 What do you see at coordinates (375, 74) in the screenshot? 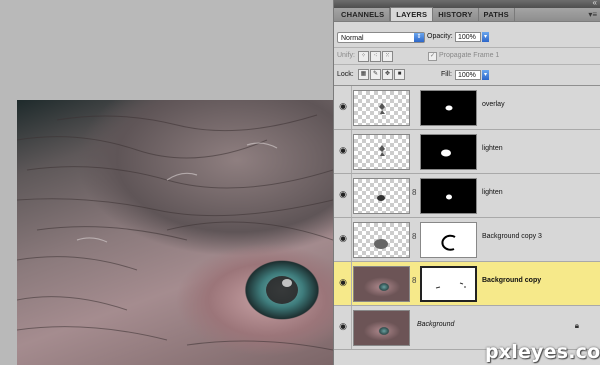
I see `lock-brush-icon: ✎` at bounding box center [375, 74].